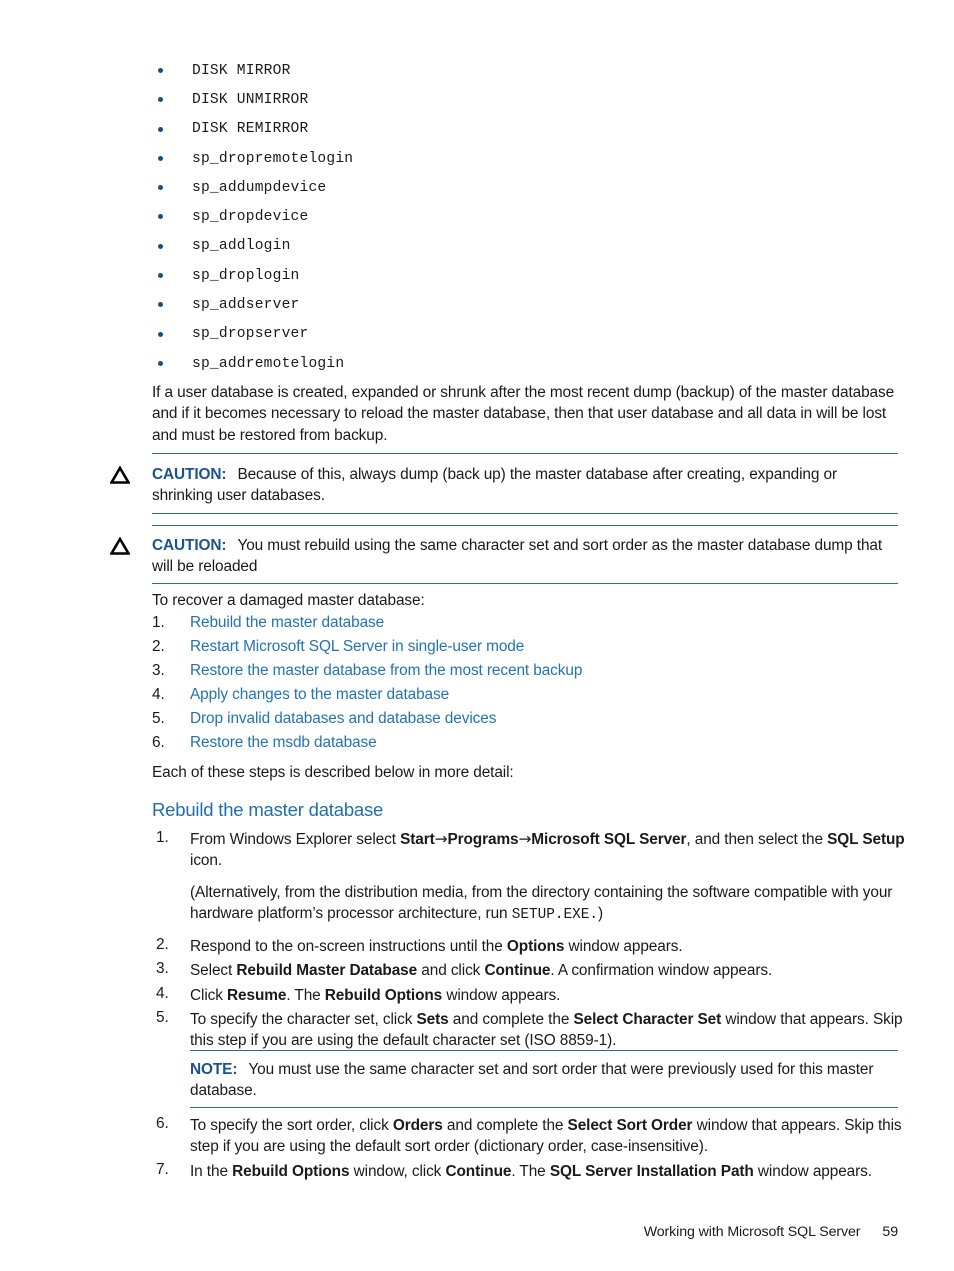 The image size is (954, 1271). Describe the element at coordinates (532, 698) in the screenshot. I see `list-item: 4. Apply changes to the master database` at that location.